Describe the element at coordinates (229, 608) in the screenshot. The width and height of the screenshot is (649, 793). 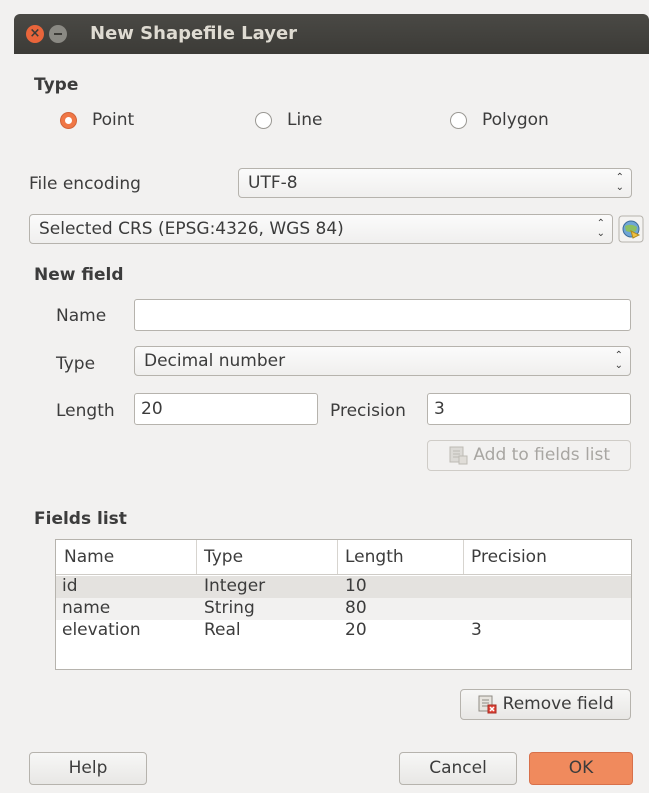
I see `cell-type: String` at that location.